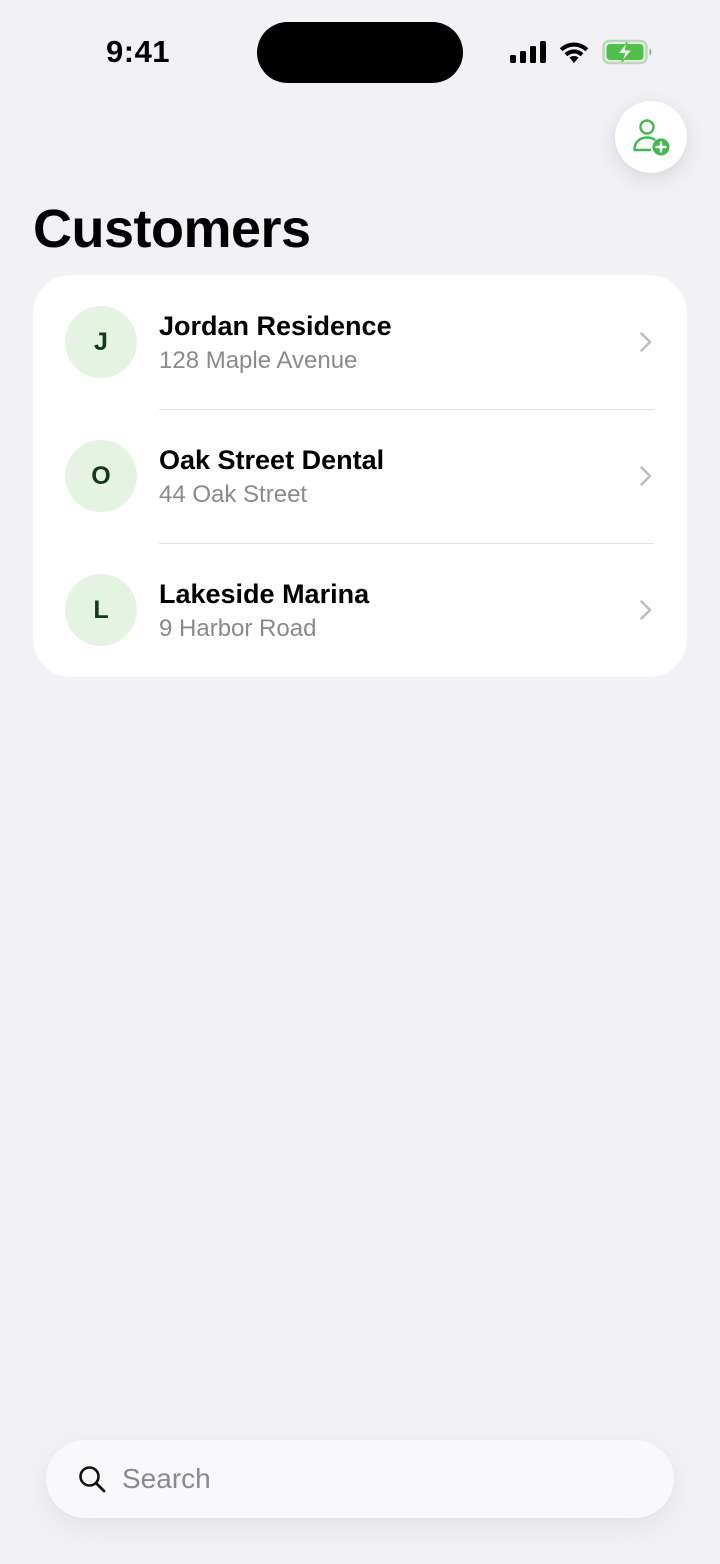 The image size is (720, 1564). I want to click on dynamic-island, so click(360, 52).